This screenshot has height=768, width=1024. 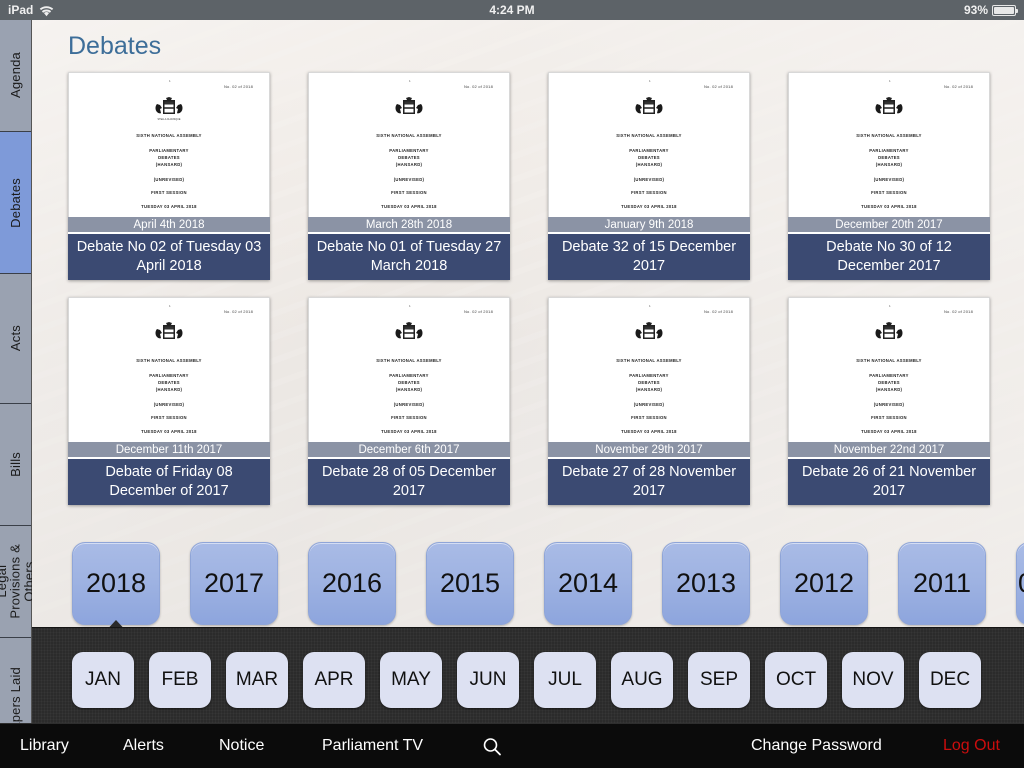 I want to click on month-button-mar: MAR, so click(x=257, y=680).